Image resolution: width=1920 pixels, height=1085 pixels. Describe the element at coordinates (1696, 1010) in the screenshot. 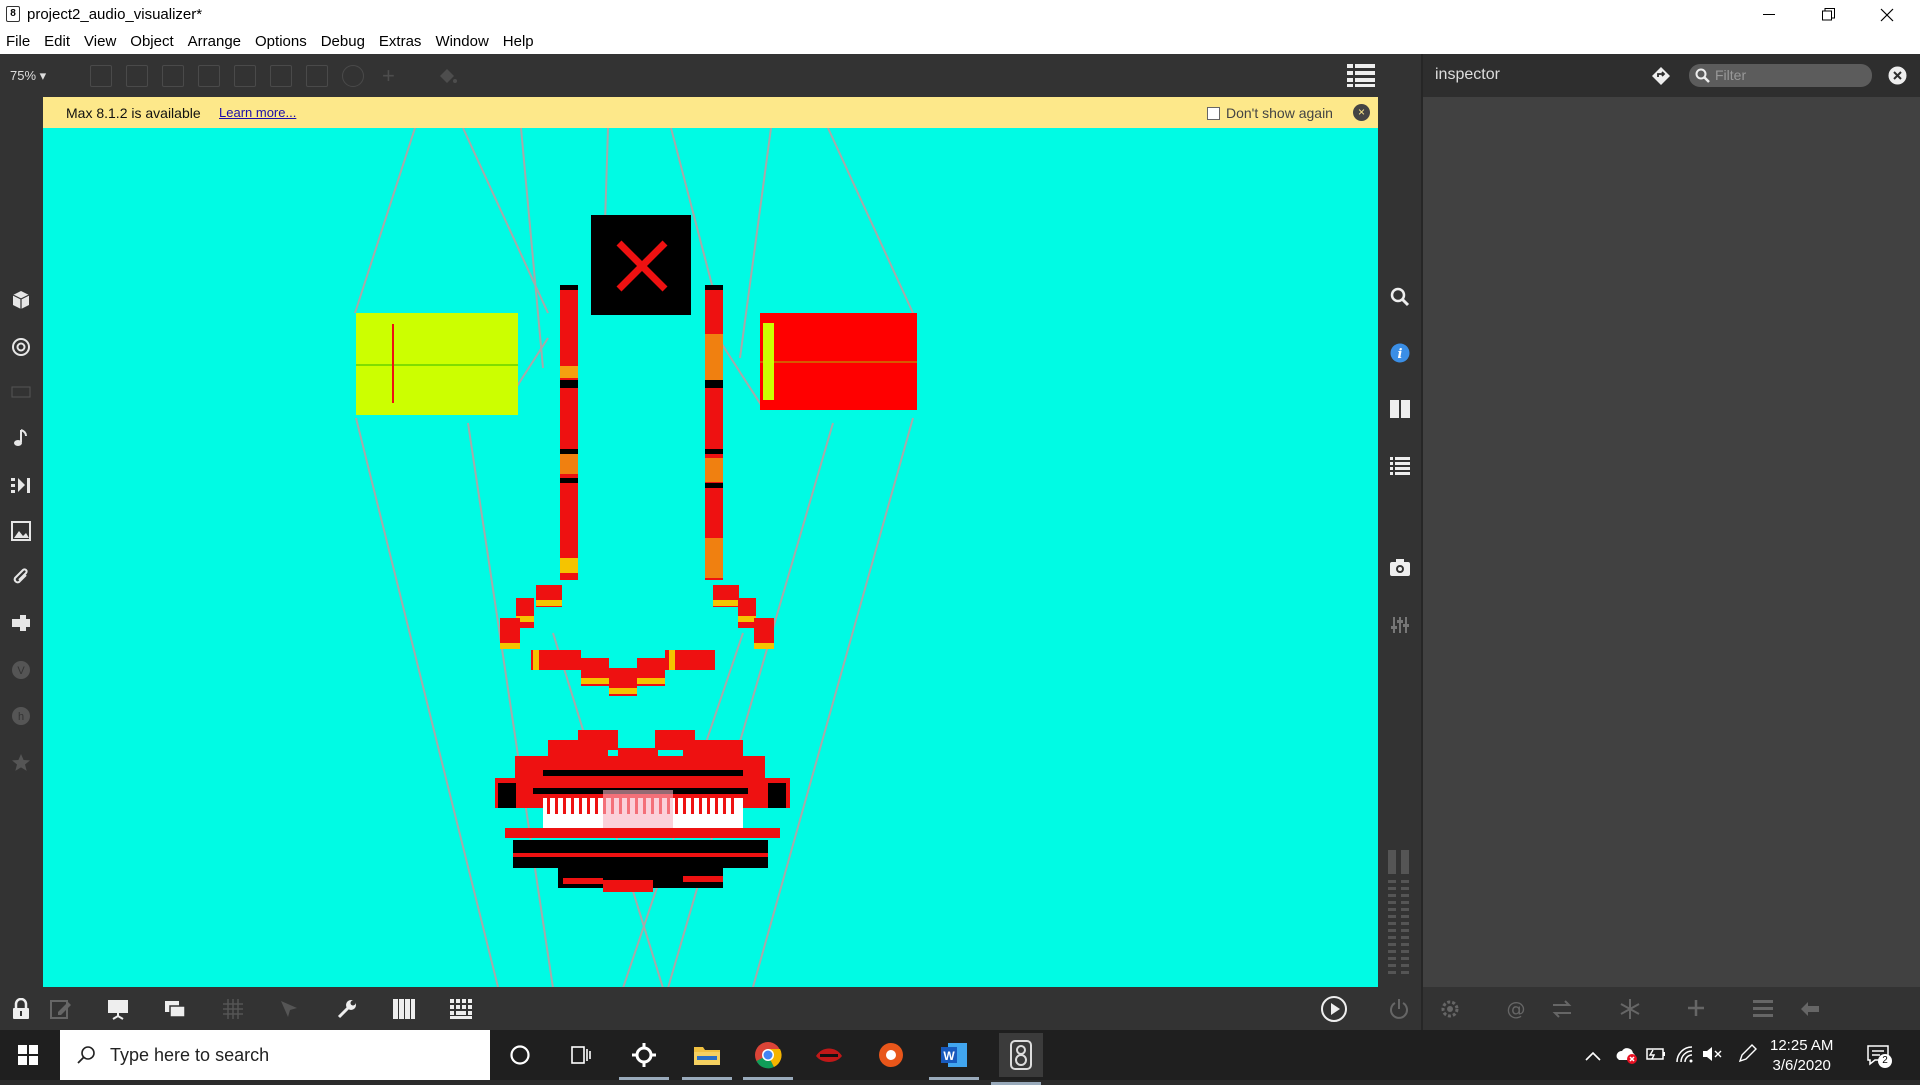

I see `plus-icon` at that location.